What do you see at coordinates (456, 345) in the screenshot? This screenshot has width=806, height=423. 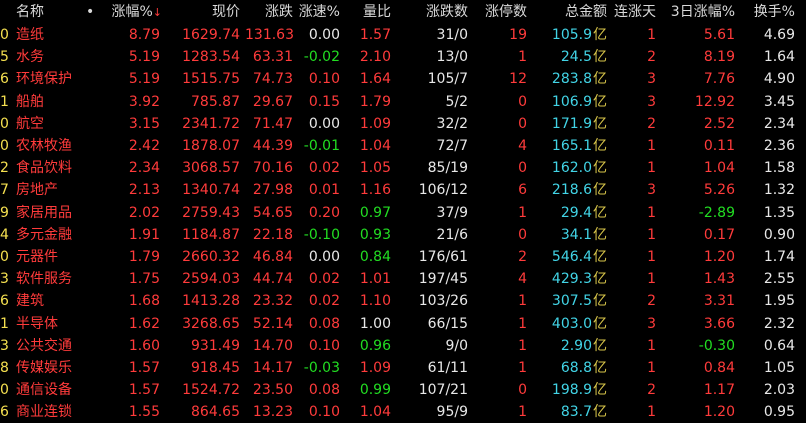 I see `up-down-count-value: 9/0` at bounding box center [456, 345].